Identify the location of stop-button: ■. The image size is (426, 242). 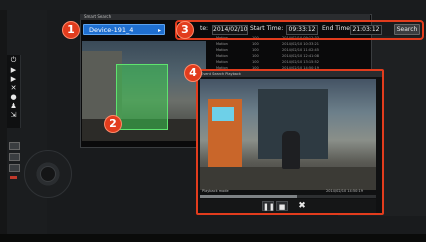
(282, 206).